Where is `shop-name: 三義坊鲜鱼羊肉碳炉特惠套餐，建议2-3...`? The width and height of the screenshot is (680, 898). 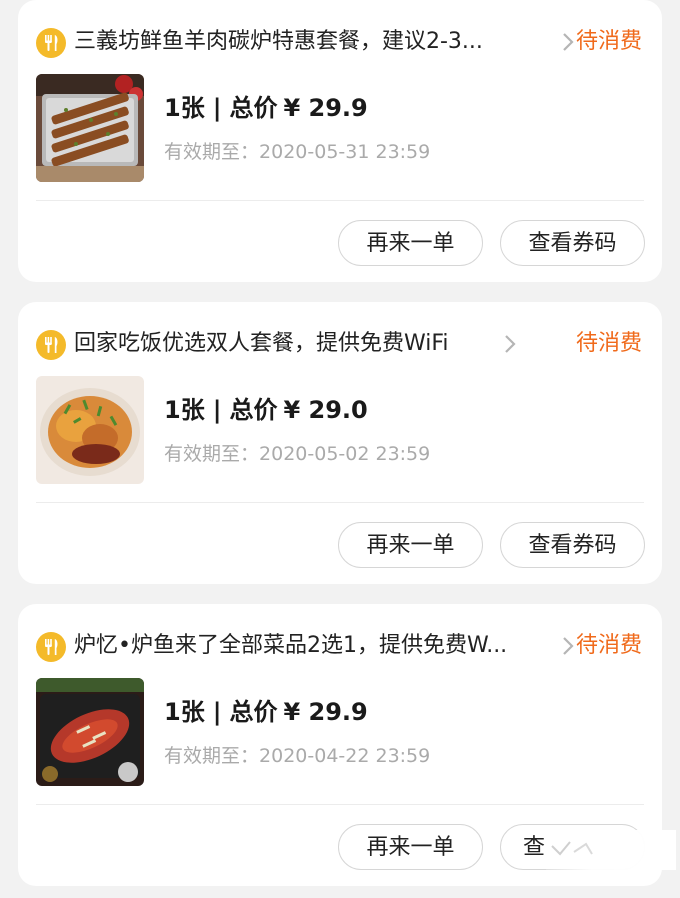
shop-name: 三義坊鲜鱼羊肉碳炉特惠套餐，建议2-3... is located at coordinates (278, 42).